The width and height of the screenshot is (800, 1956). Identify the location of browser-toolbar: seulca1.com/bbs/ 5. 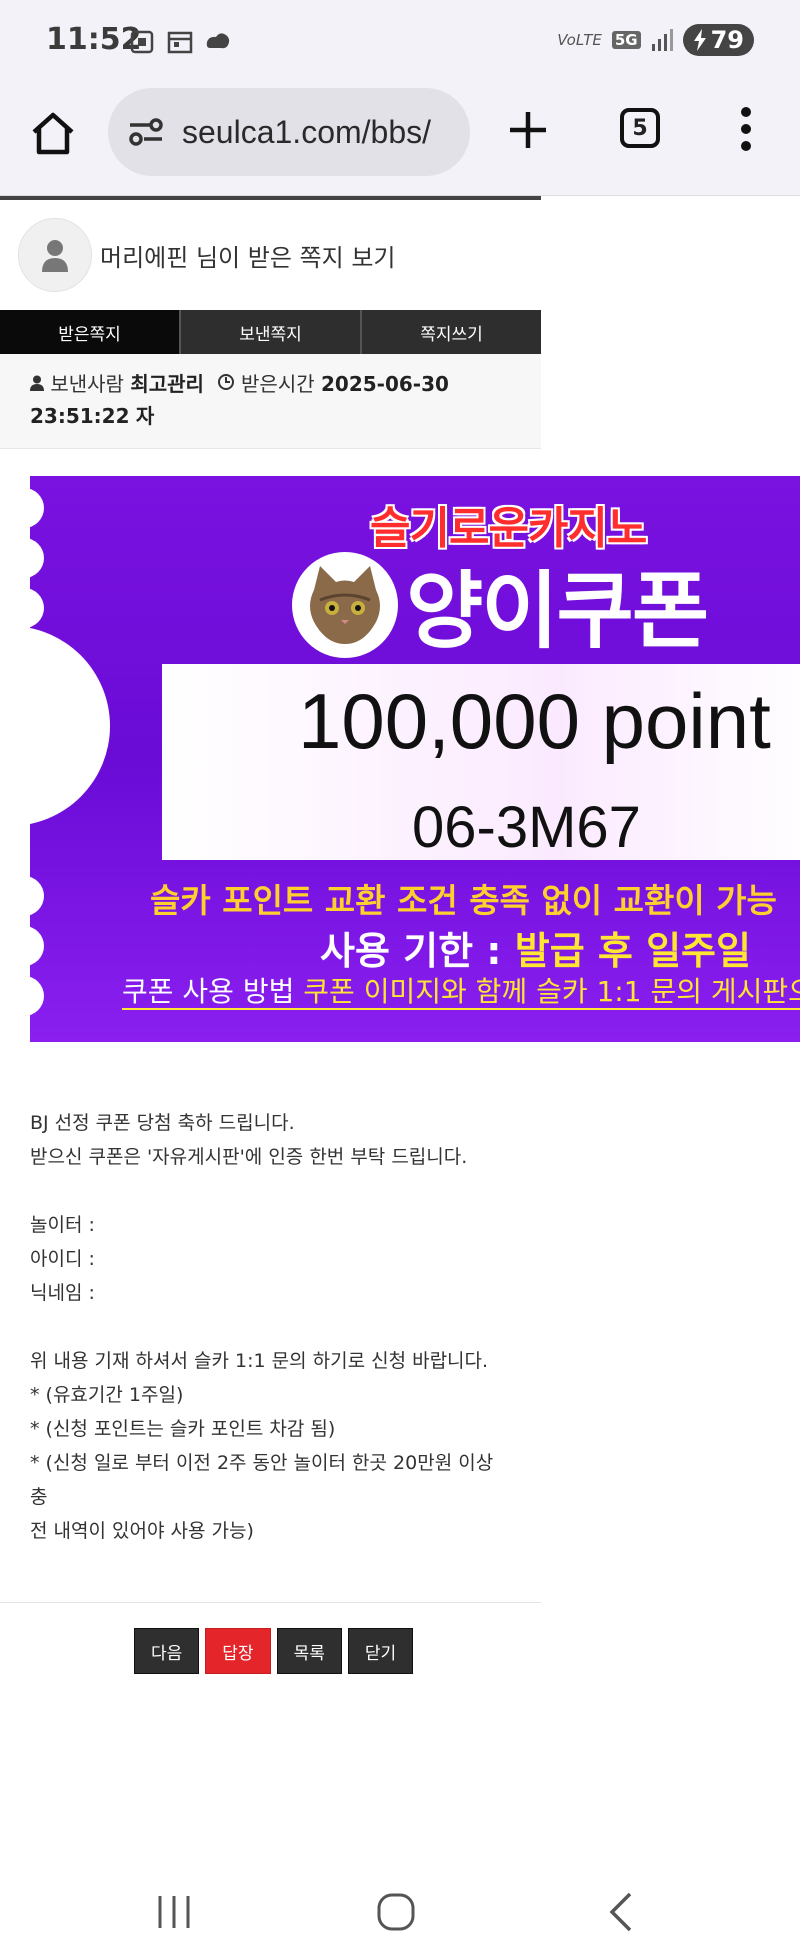
(400, 140).